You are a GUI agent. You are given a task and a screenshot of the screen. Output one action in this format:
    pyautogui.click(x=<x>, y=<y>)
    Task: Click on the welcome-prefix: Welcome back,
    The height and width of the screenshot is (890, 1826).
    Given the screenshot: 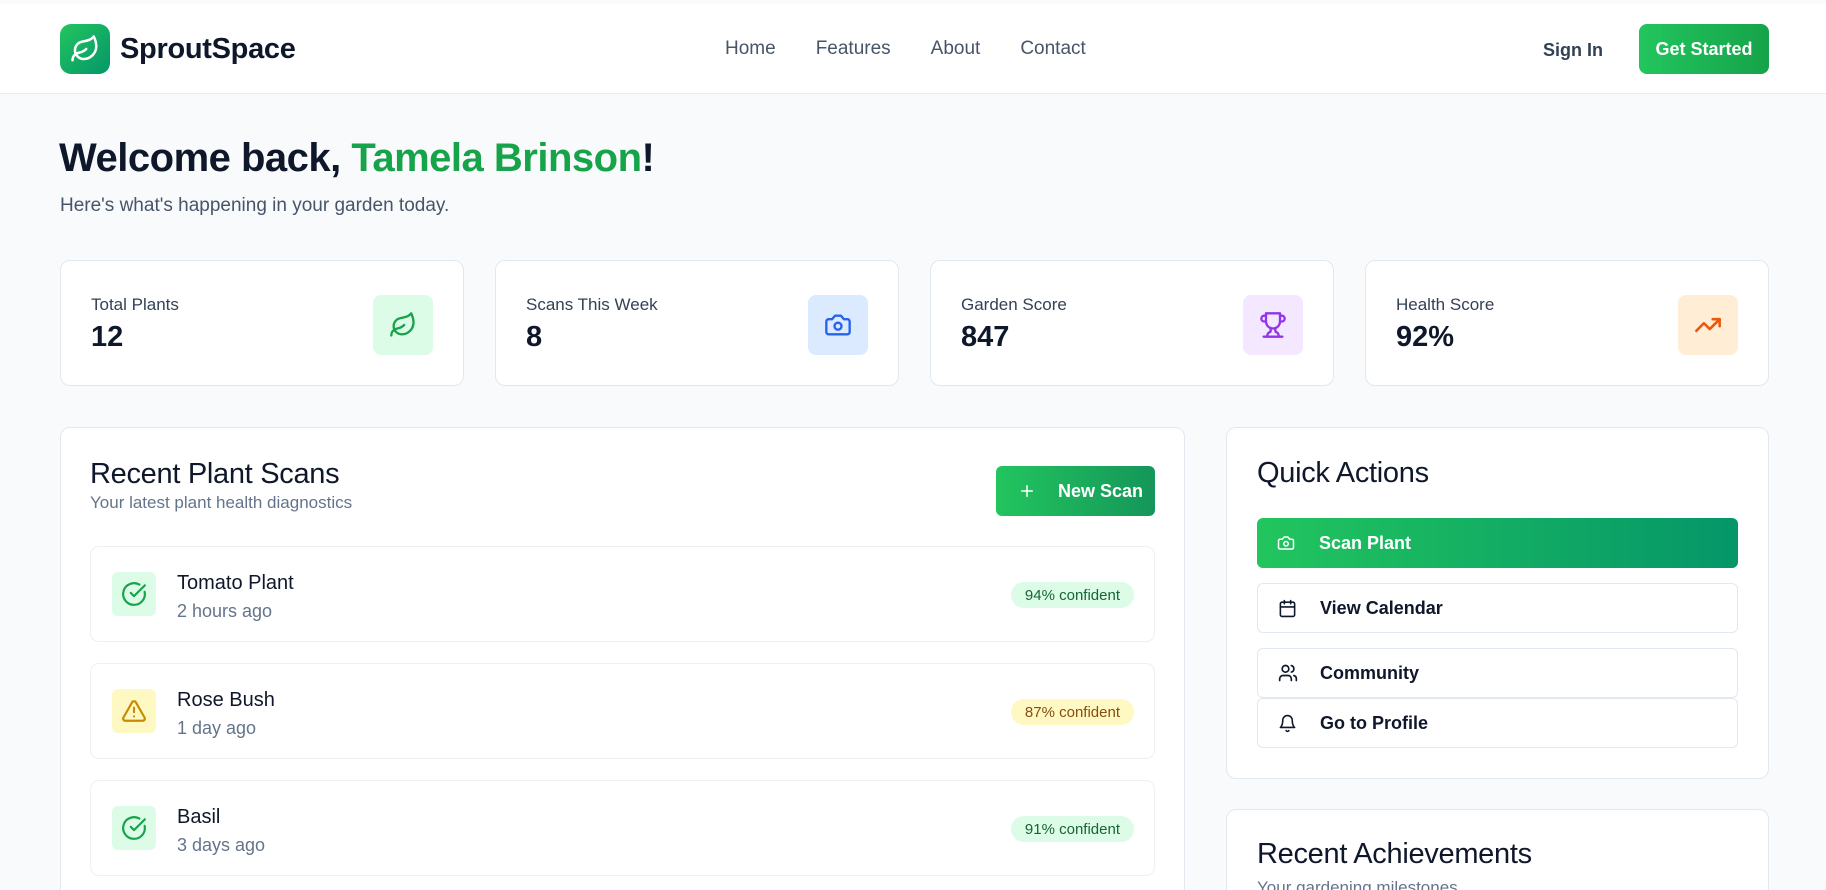 What is the action you would take?
    pyautogui.click(x=205, y=158)
    